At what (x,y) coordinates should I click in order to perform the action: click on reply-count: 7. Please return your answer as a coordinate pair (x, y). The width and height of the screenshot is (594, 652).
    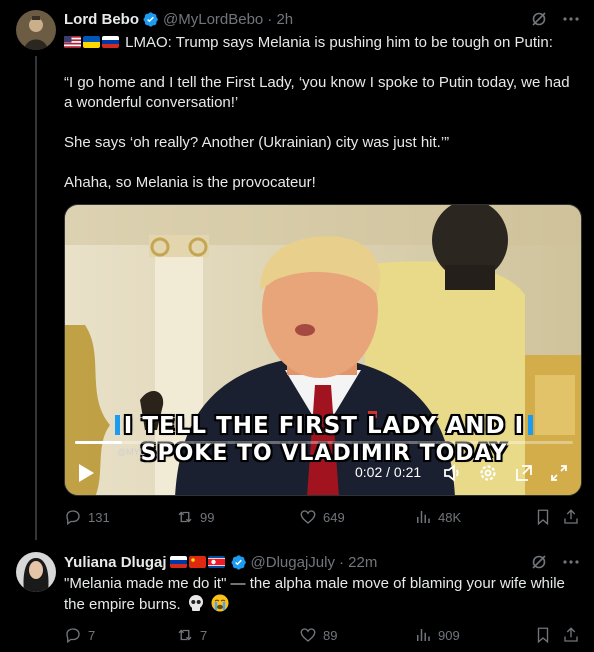
    Looking at the image, I should click on (92, 635).